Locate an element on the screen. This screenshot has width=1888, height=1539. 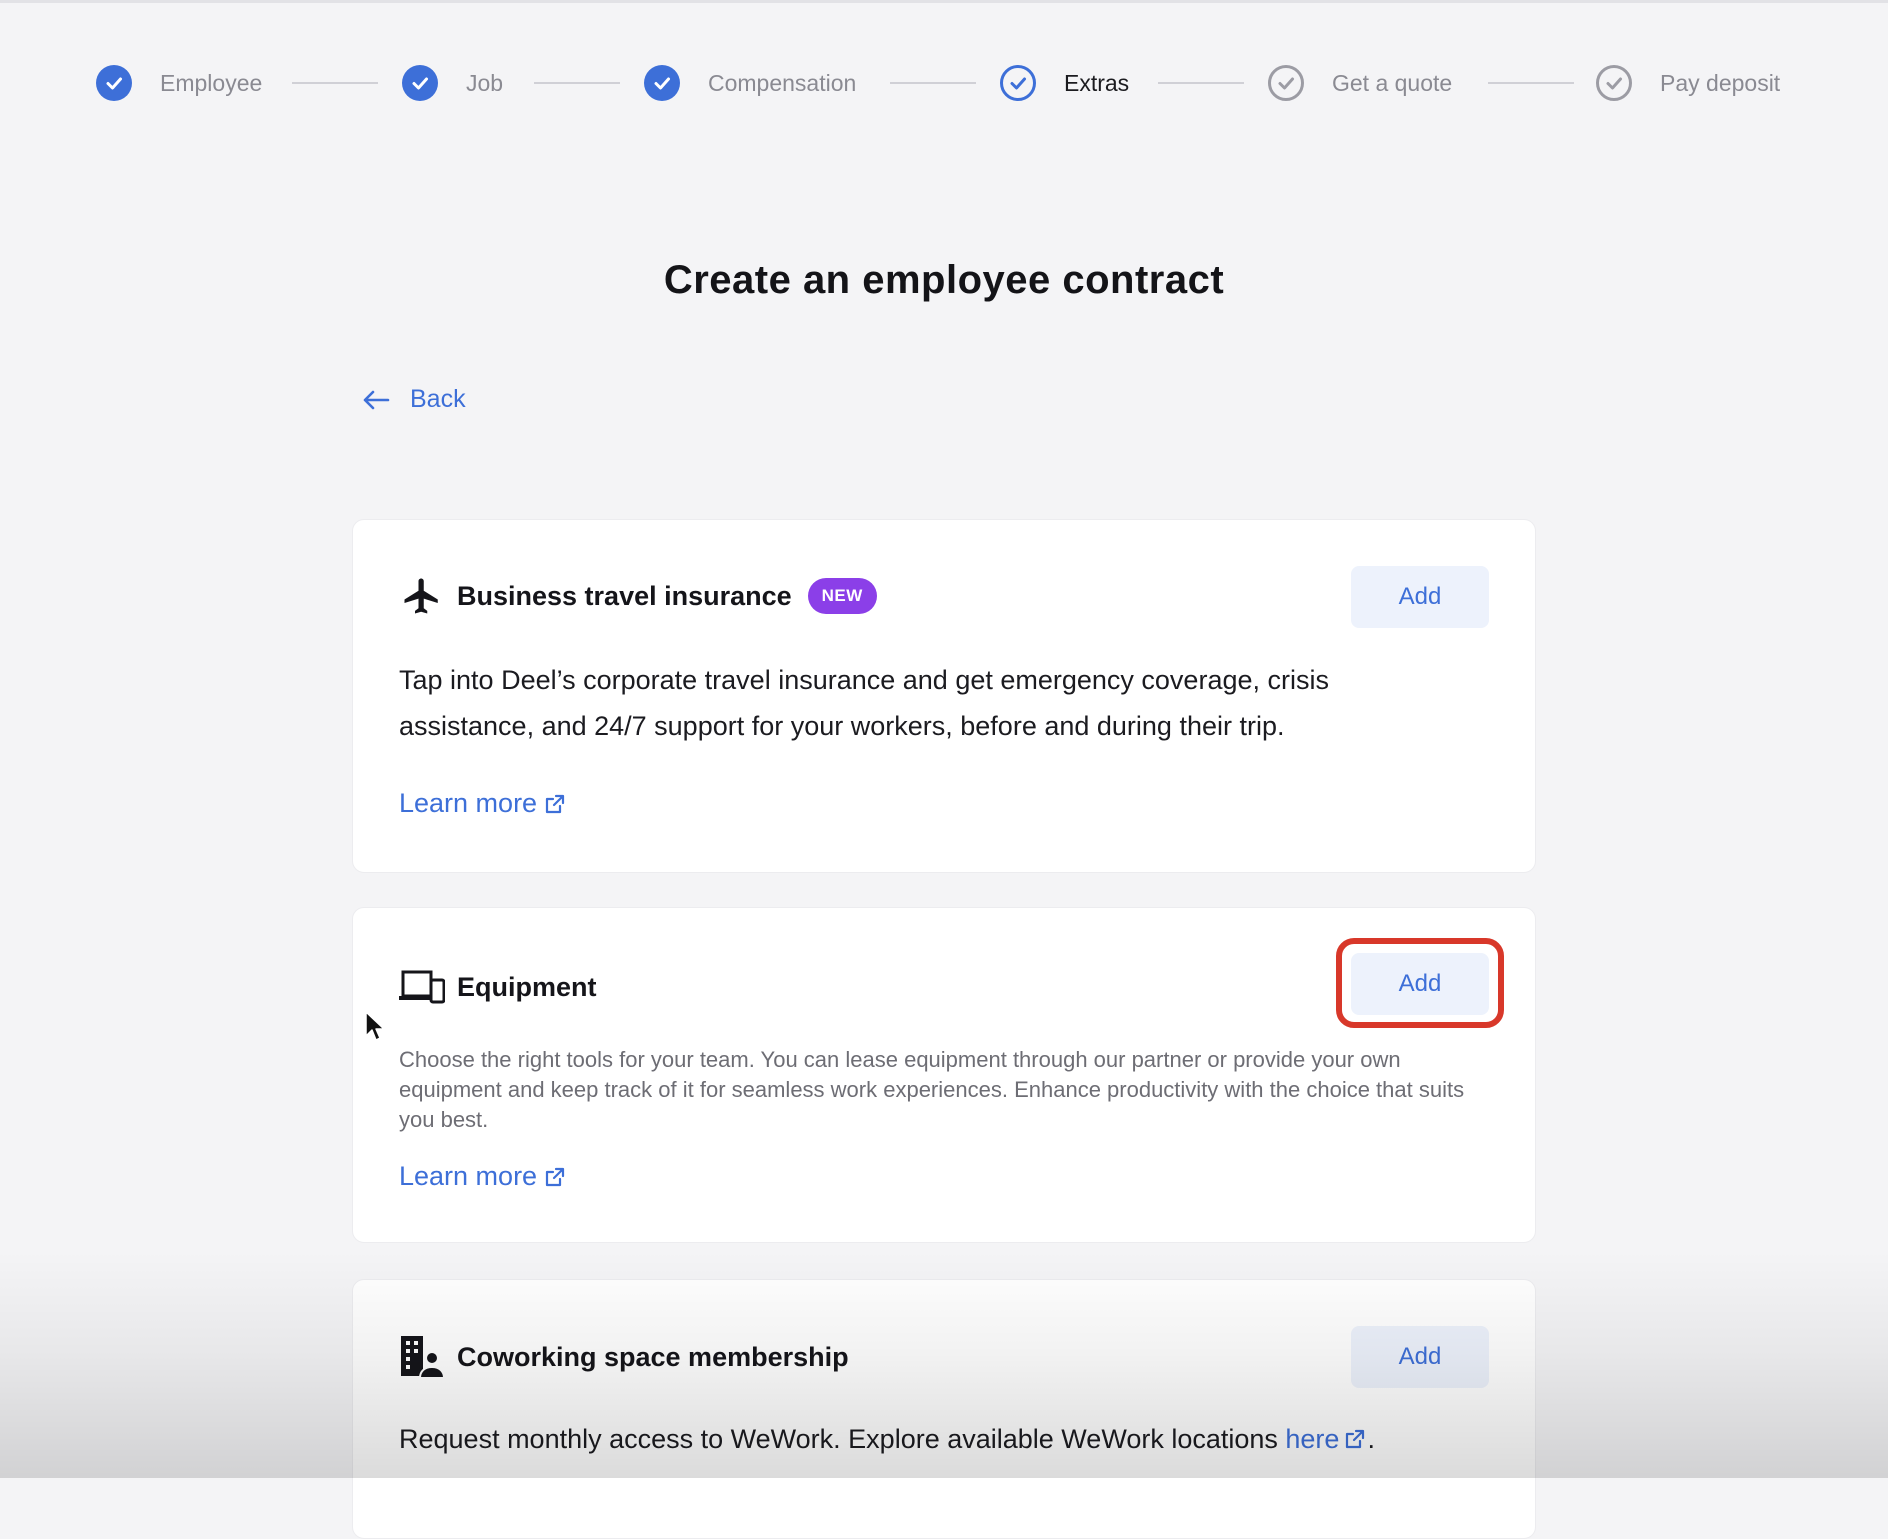
step-label: Extras is located at coordinates (1097, 82).